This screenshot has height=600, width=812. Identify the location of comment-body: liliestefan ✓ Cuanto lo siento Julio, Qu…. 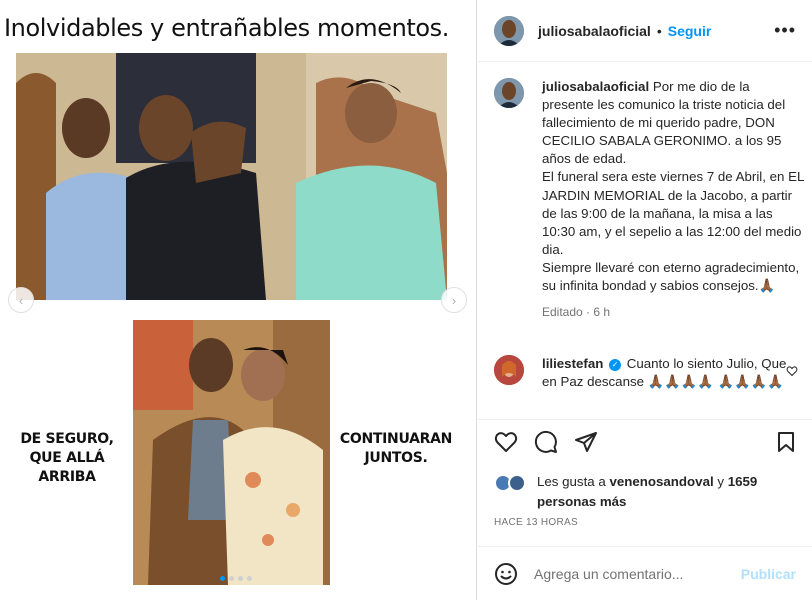
(673, 373).